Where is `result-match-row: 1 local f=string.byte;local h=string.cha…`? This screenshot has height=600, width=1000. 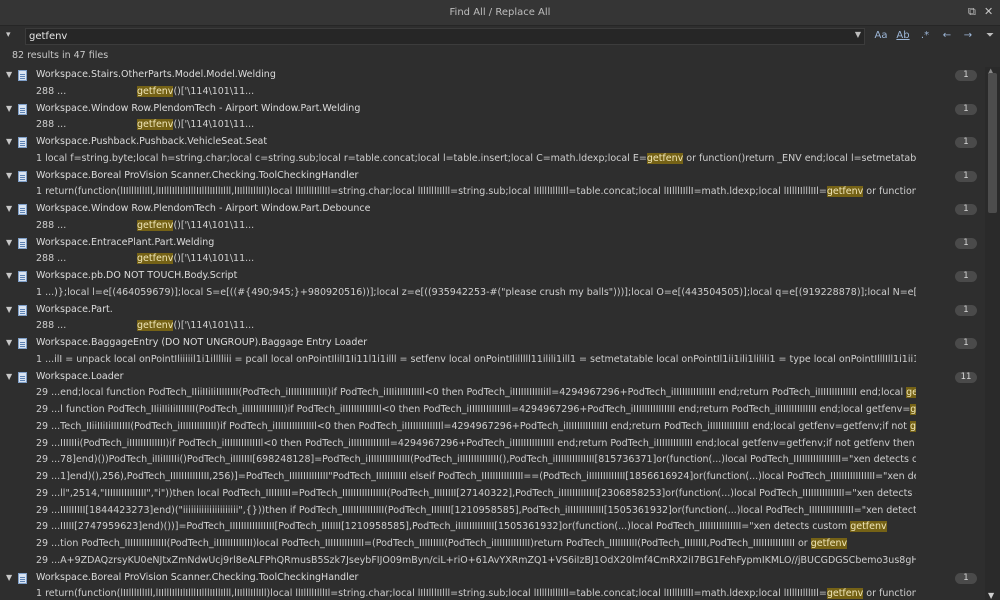
result-match-row: 1 local f=string.byte;local h=string.cha… is located at coordinates (492, 159).